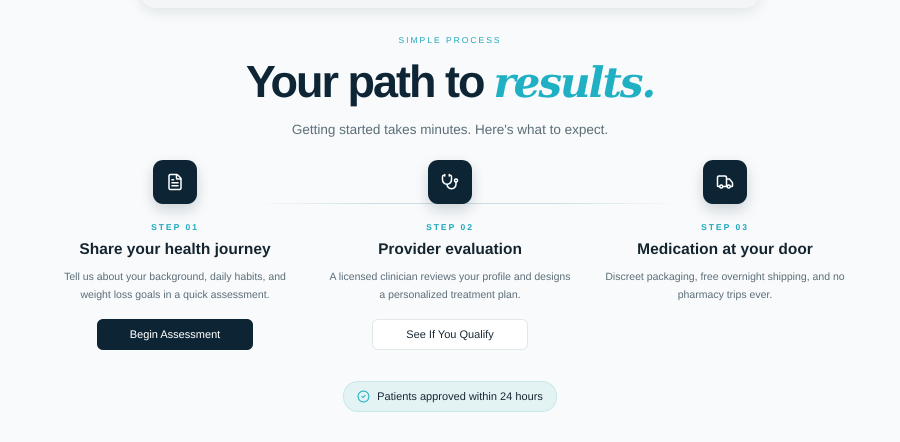 The height and width of the screenshot is (442, 900). I want to click on primary-button: Begin Assessment, so click(175, 334).